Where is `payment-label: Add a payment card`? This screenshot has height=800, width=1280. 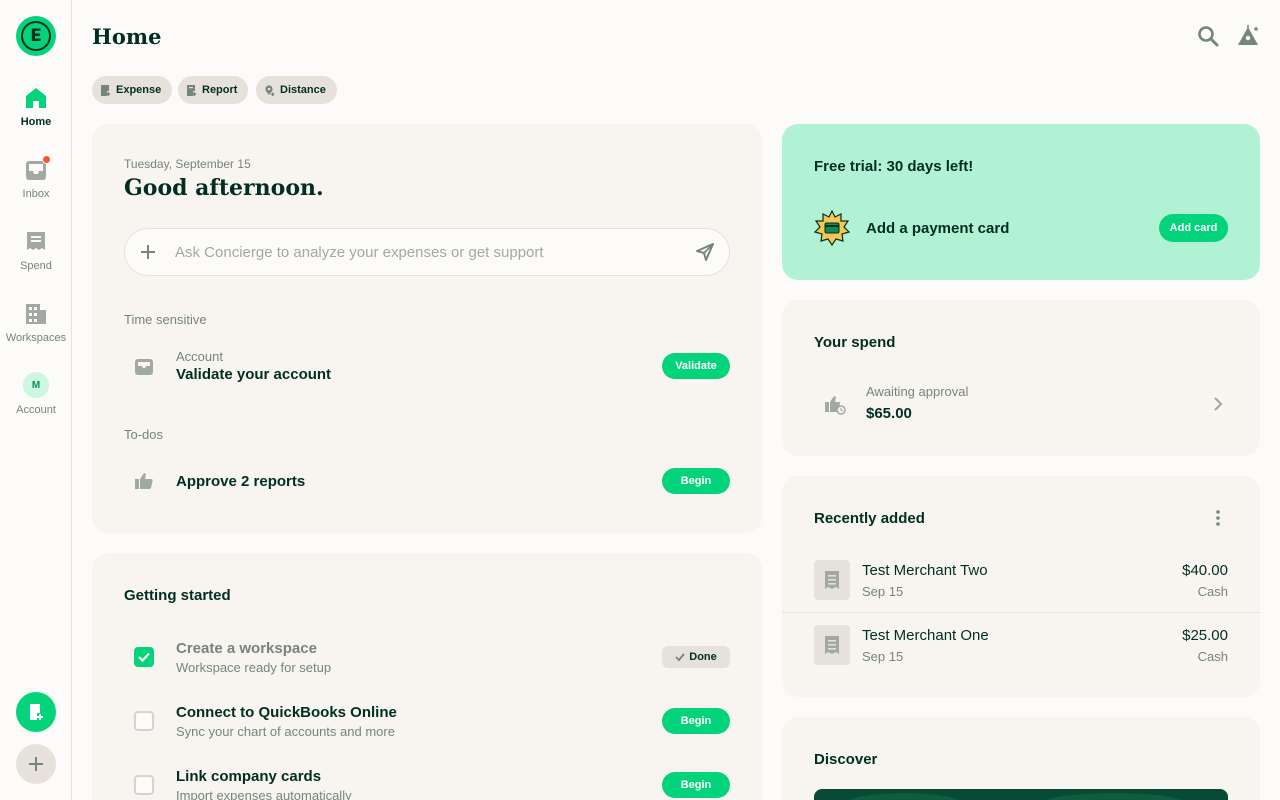
payment-label: Add a payment card is located at coordinates (938, 228).